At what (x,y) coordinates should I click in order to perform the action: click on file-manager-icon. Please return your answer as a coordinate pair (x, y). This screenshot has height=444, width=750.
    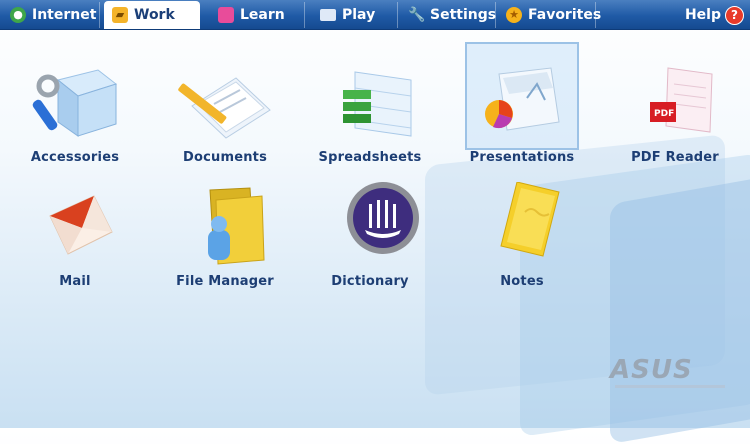
    Looking at the image, I should click on (225, 227).